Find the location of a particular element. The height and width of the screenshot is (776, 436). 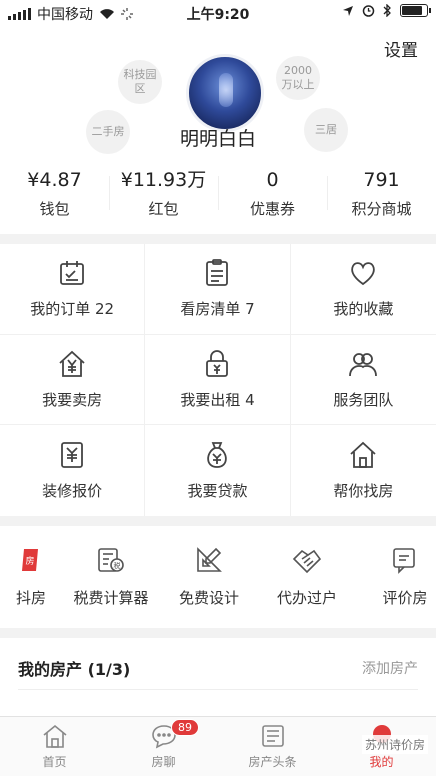

stat-wallet: ¥4.87 钱包 is located at coordinates (54, 196).